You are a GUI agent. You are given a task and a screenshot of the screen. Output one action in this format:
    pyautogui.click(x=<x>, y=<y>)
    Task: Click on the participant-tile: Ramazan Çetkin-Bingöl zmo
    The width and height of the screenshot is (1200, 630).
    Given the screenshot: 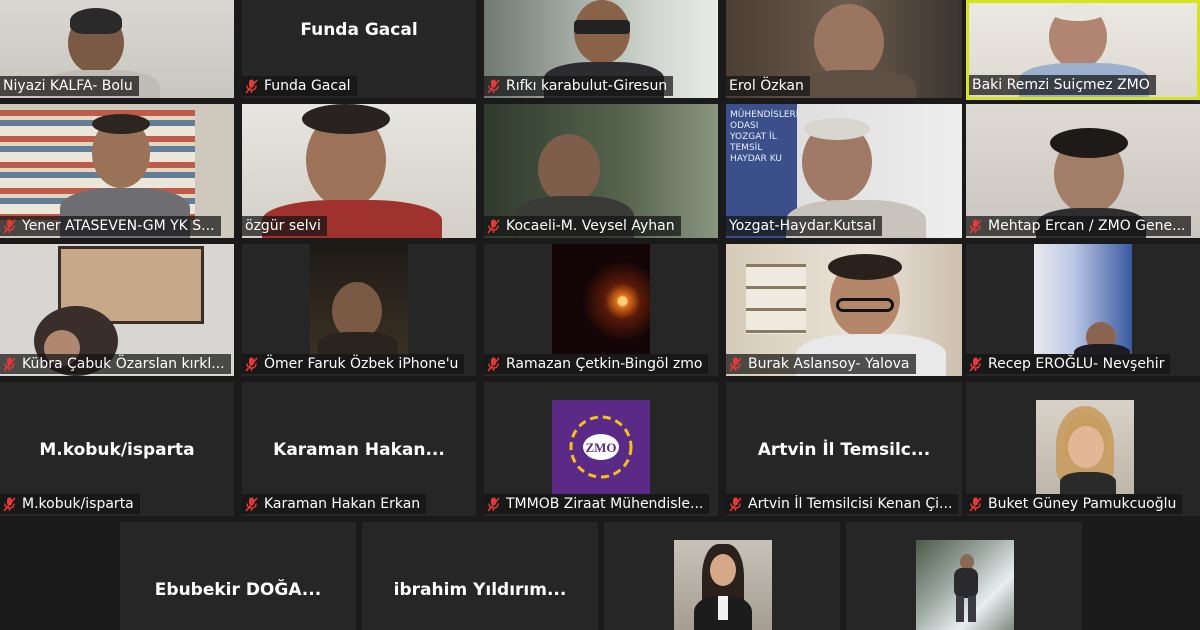 What is the action you would take?
    pyautogui.click(x=601, y=310)
    